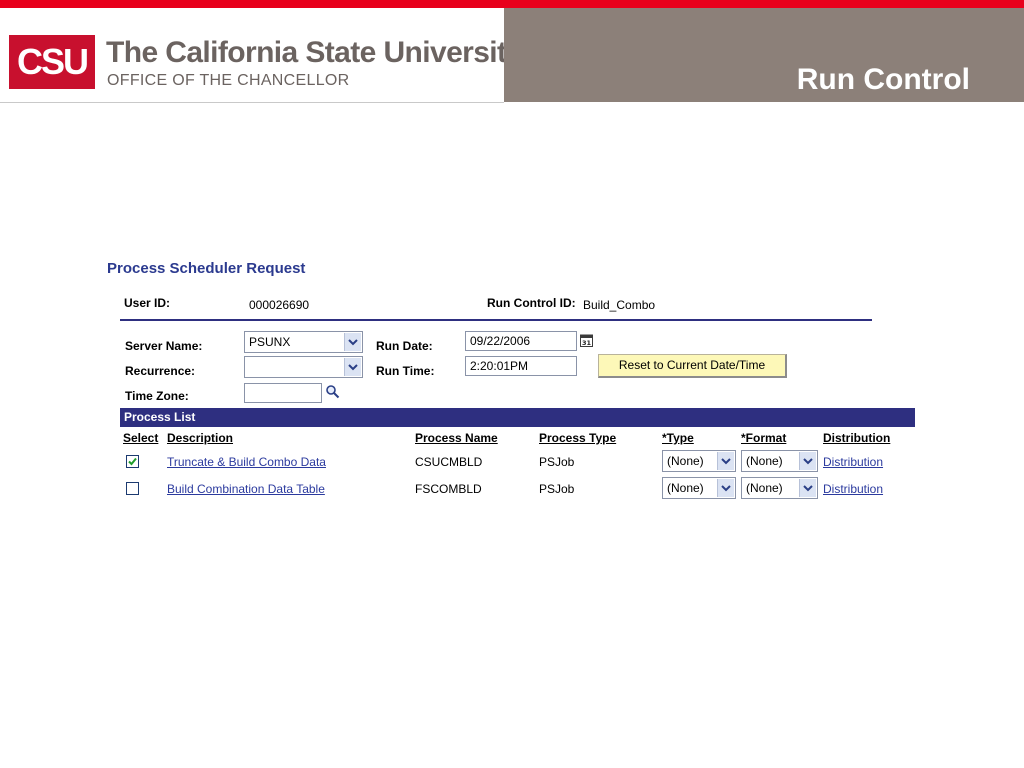 The height and width of the screenshot is (768, 1024). What do you see at coordinates (147, 303) in the screenshot?
I see `user-id-label: User ID:` at bounding box center [147, 303].